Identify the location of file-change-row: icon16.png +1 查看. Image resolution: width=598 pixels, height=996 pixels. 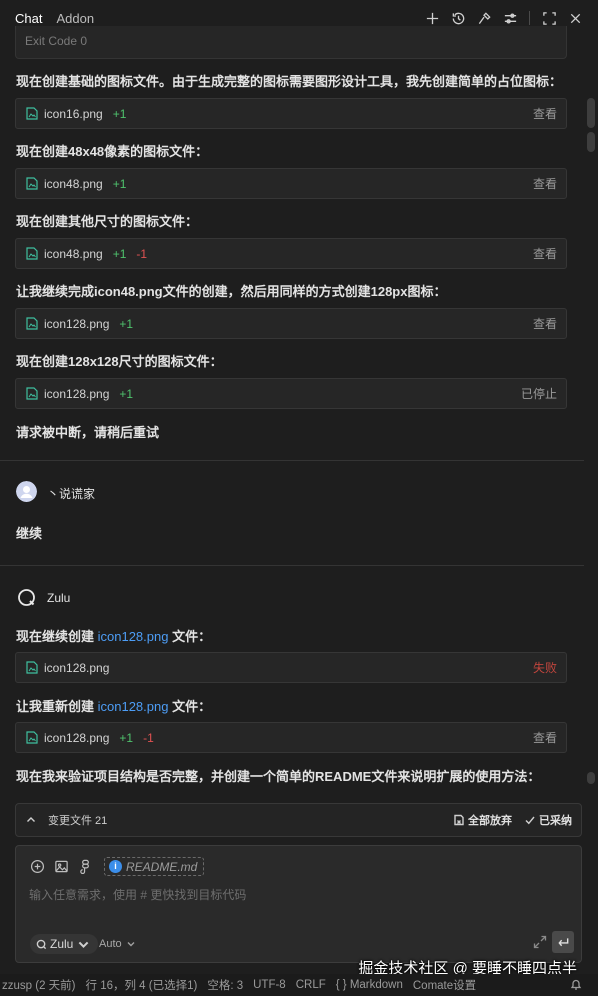
(291, 113).